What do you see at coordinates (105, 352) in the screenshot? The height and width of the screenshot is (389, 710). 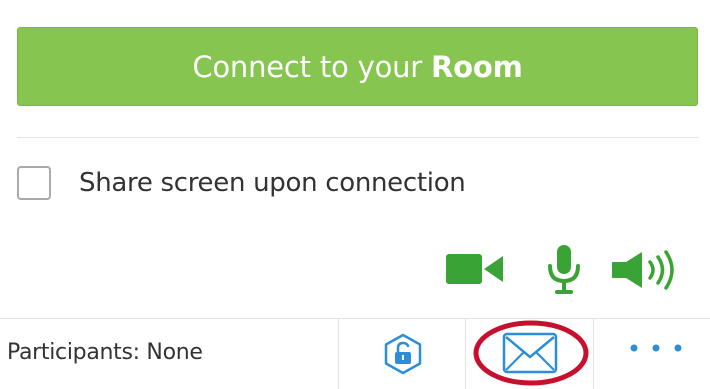 I see `participants-status: Participants: None` at bounding box center [105, 352].